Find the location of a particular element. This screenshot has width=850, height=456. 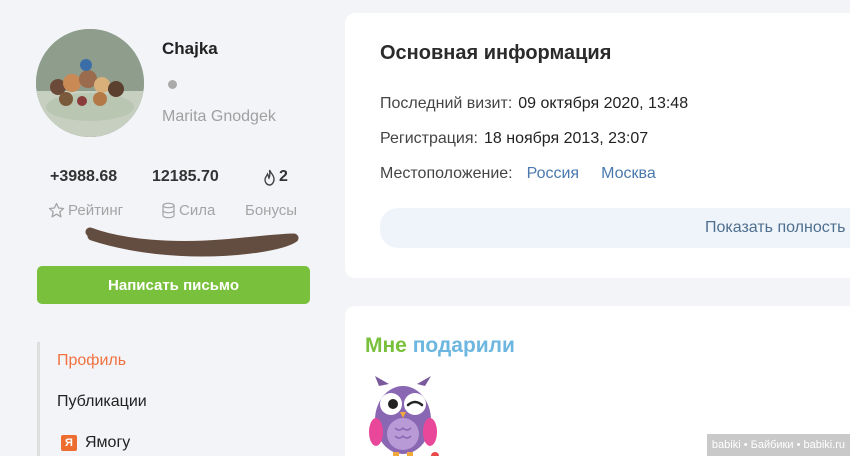

menu-item-yamogu: Я Ямогу is located at coordinates (93, 443).